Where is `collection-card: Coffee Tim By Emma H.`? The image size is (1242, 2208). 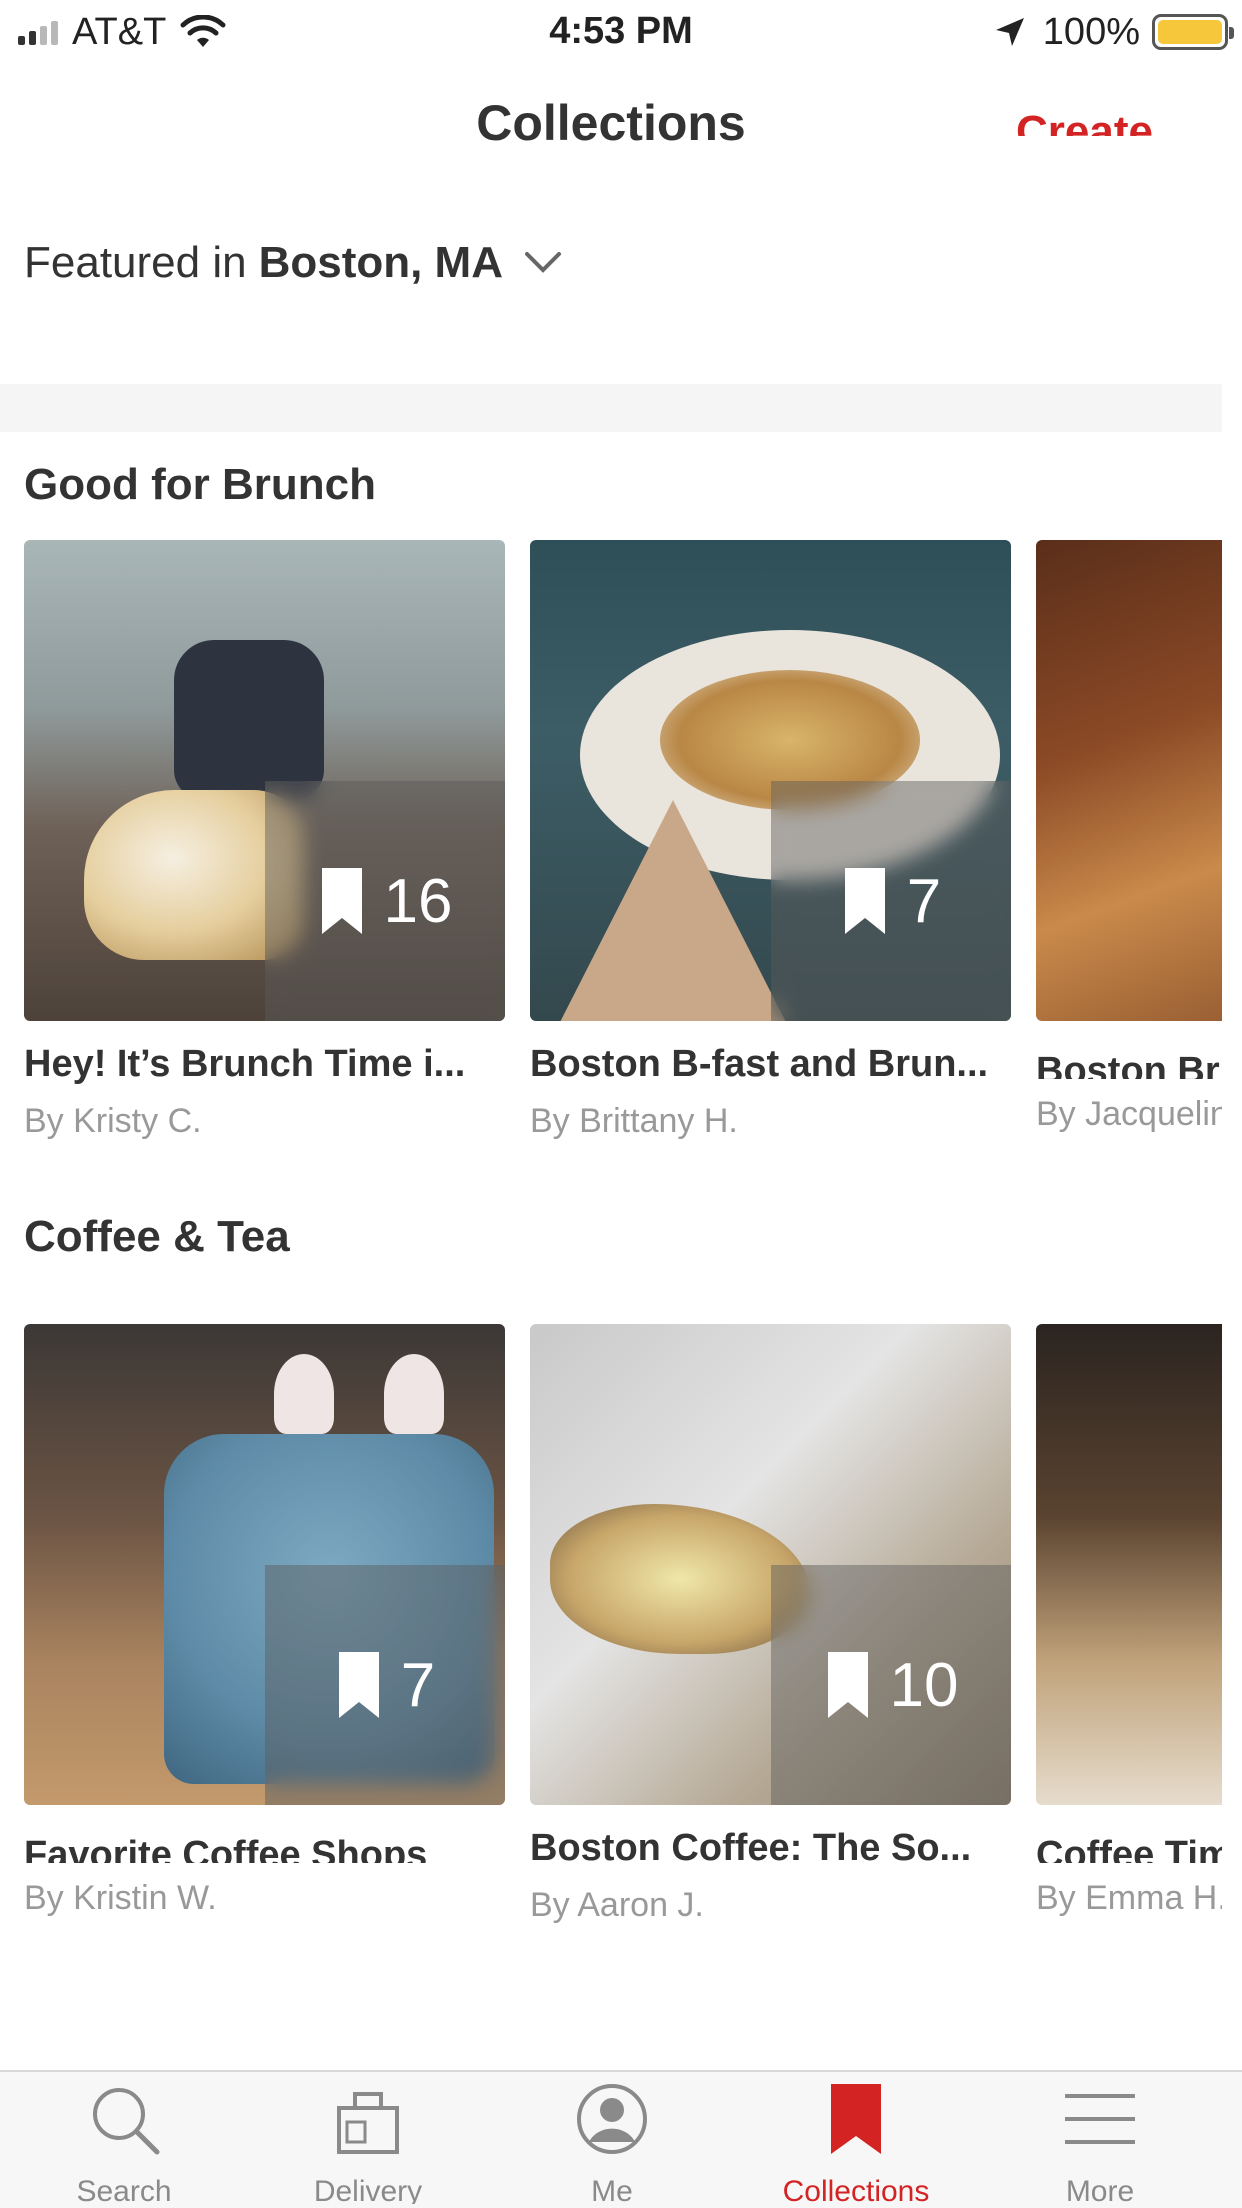
collection-card: Coffee Tim By Emma H. is located at coordinates (1139, 1621).